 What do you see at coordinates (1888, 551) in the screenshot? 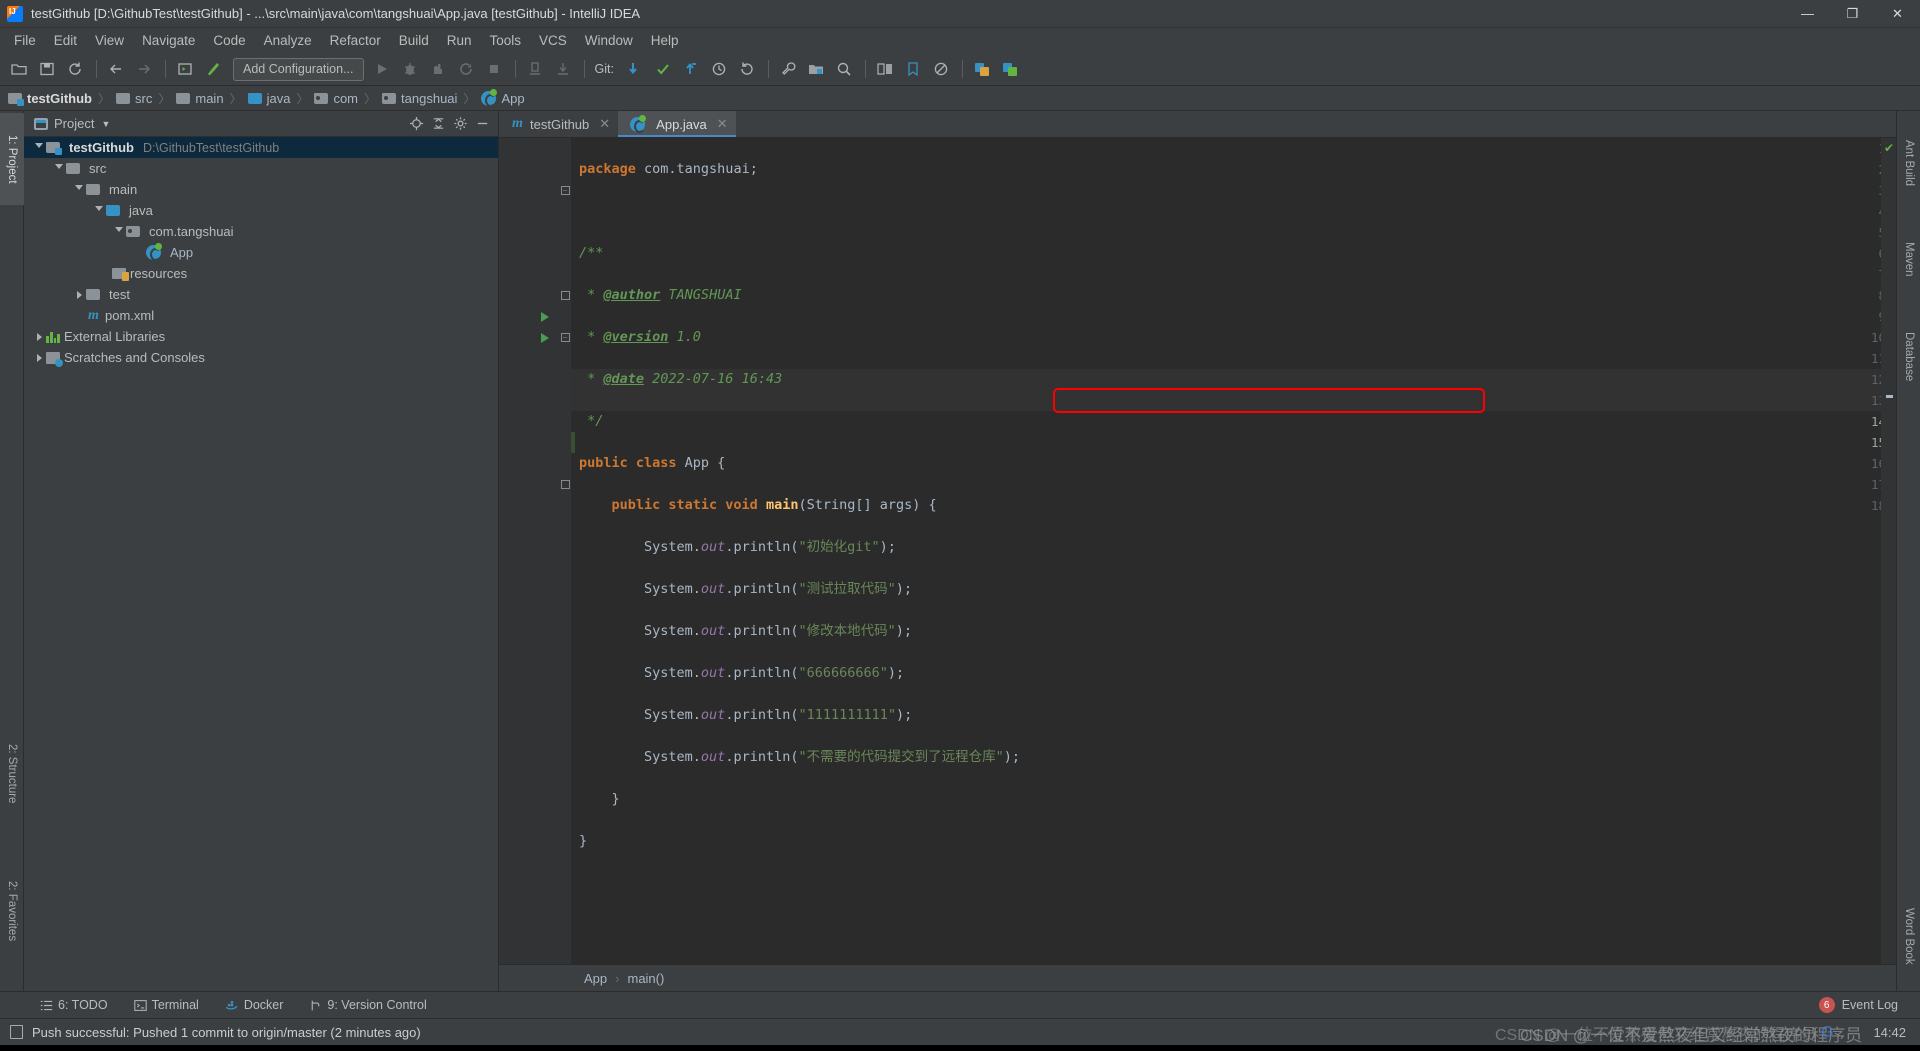
I see `editor-scrollbar: ✔` at bounding box center [1888, 551].